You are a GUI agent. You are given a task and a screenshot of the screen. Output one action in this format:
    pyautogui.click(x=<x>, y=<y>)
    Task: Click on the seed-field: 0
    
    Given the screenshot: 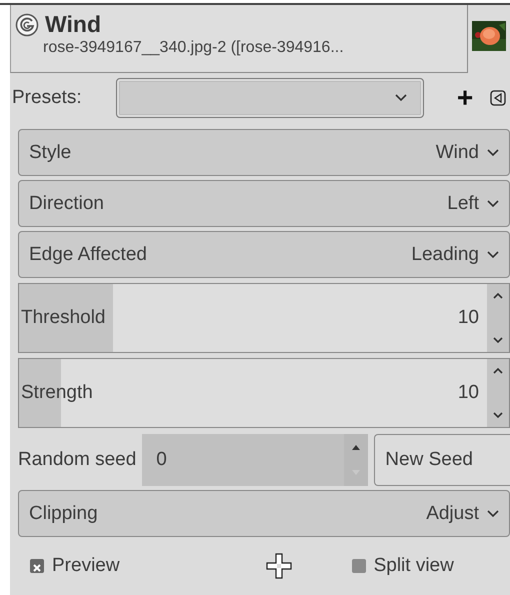 What is the action you would take?
    pyautogui.click(x=243, y=460)
    